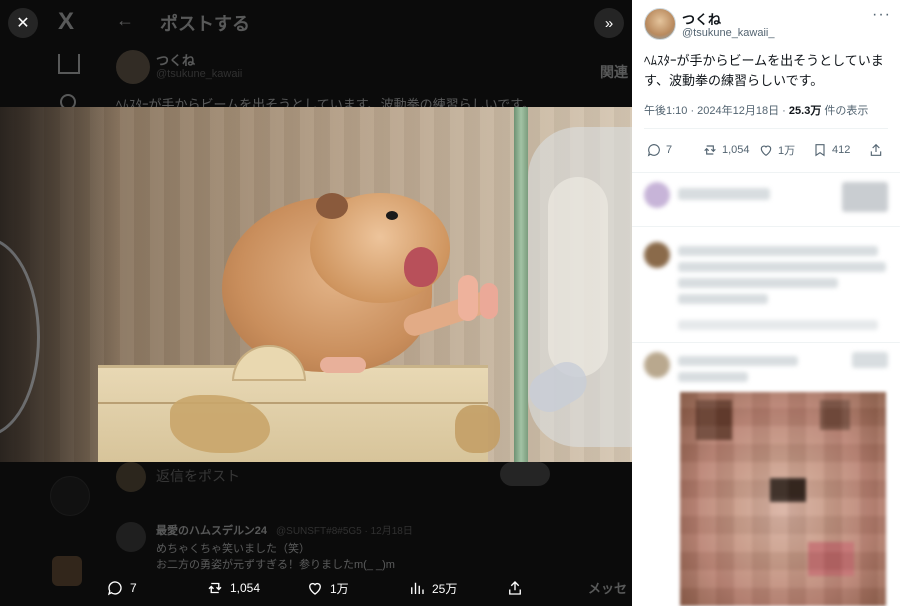  What do you see at coordinates (578, 277) in the screenshot?
I see `water-bottle-inner` at bounding box center [578, 277].